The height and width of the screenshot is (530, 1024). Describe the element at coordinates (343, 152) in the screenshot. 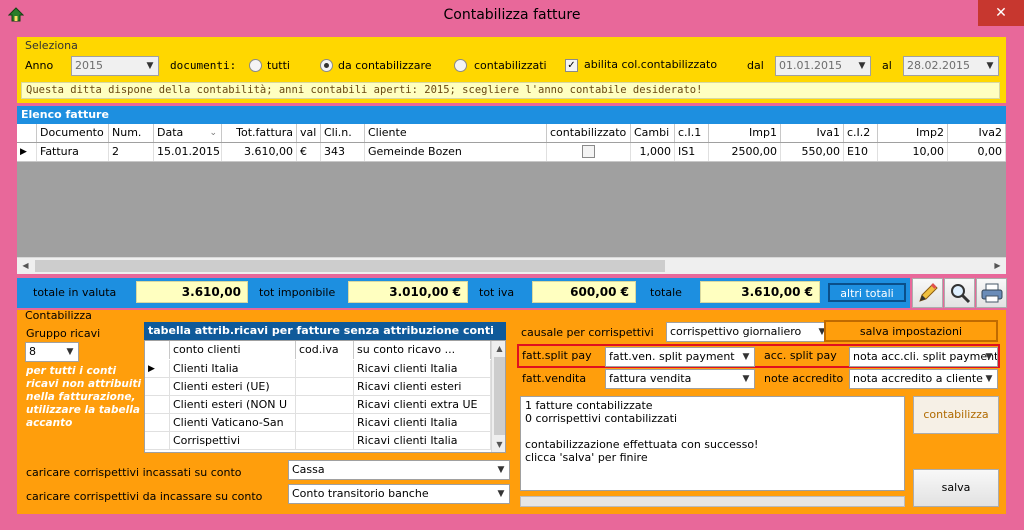

I see `cell-cli-n: 343` at that location.